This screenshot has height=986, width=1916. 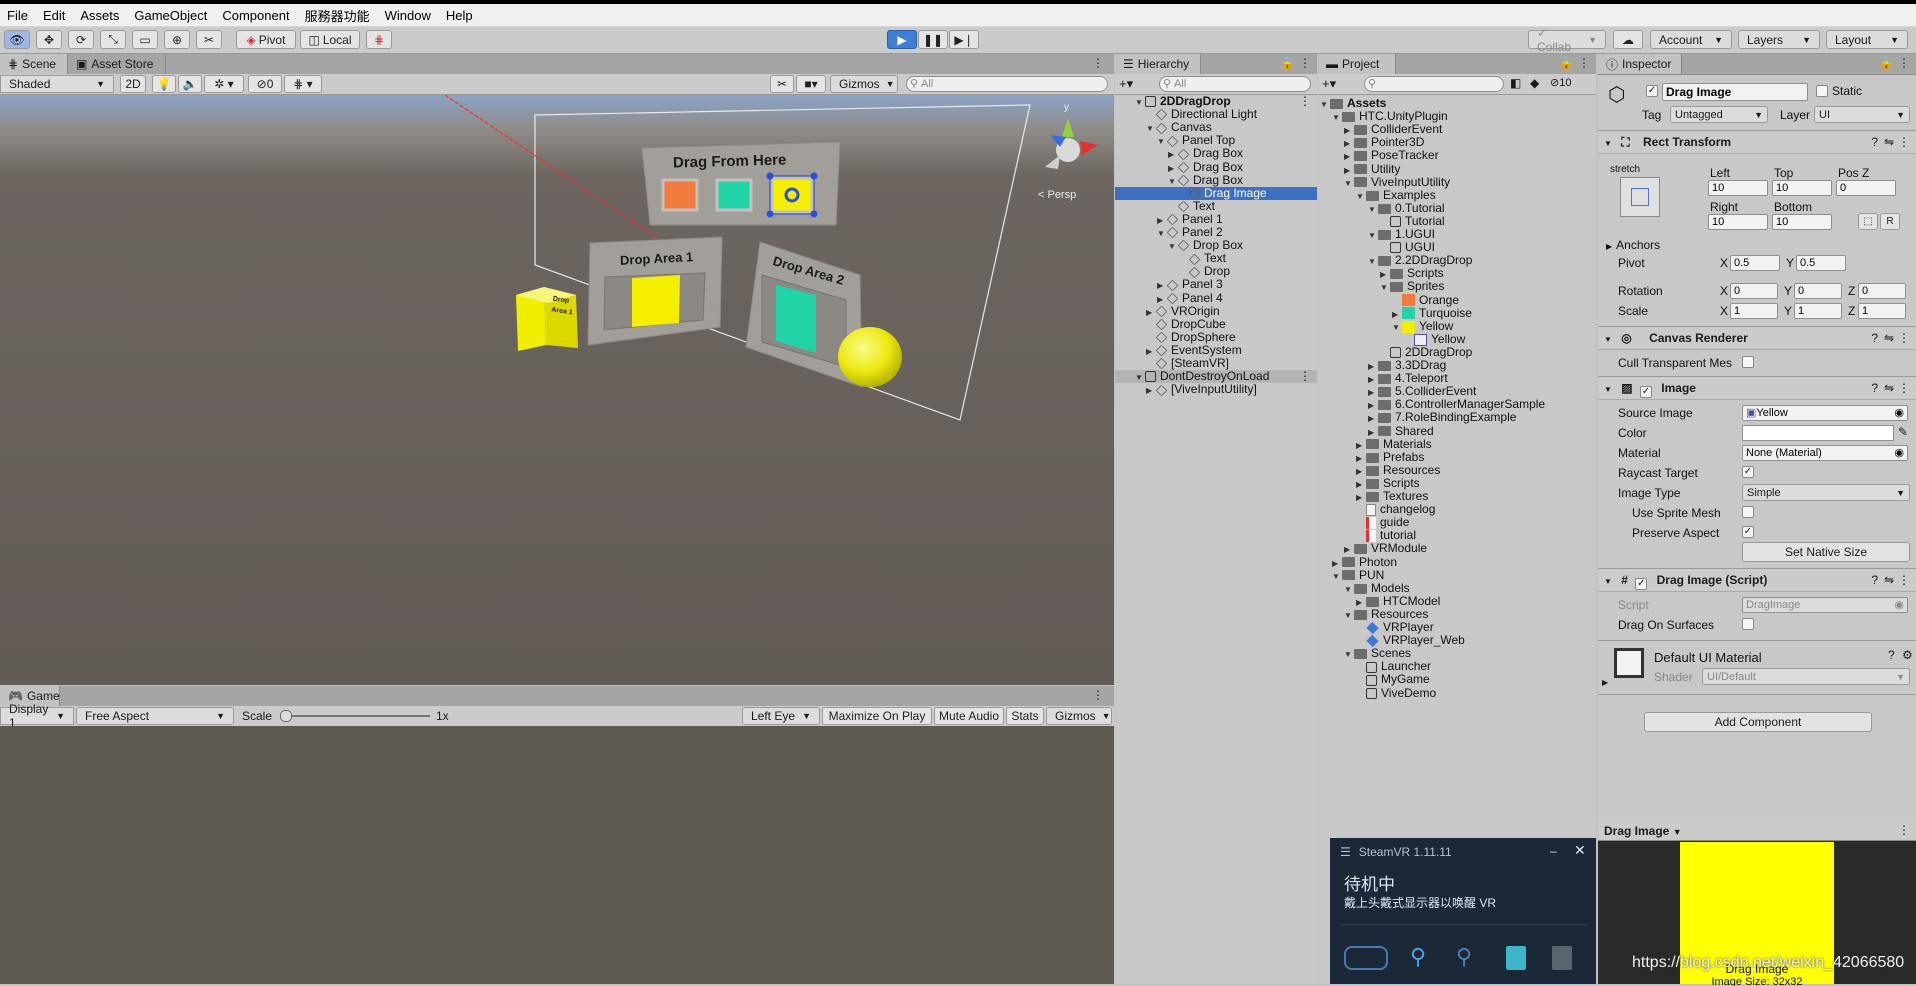 What do you see at coordinates (1434, 84) in the screenshot?
I see `project-search-input: ⚲` at bounding box center [1434, 84].